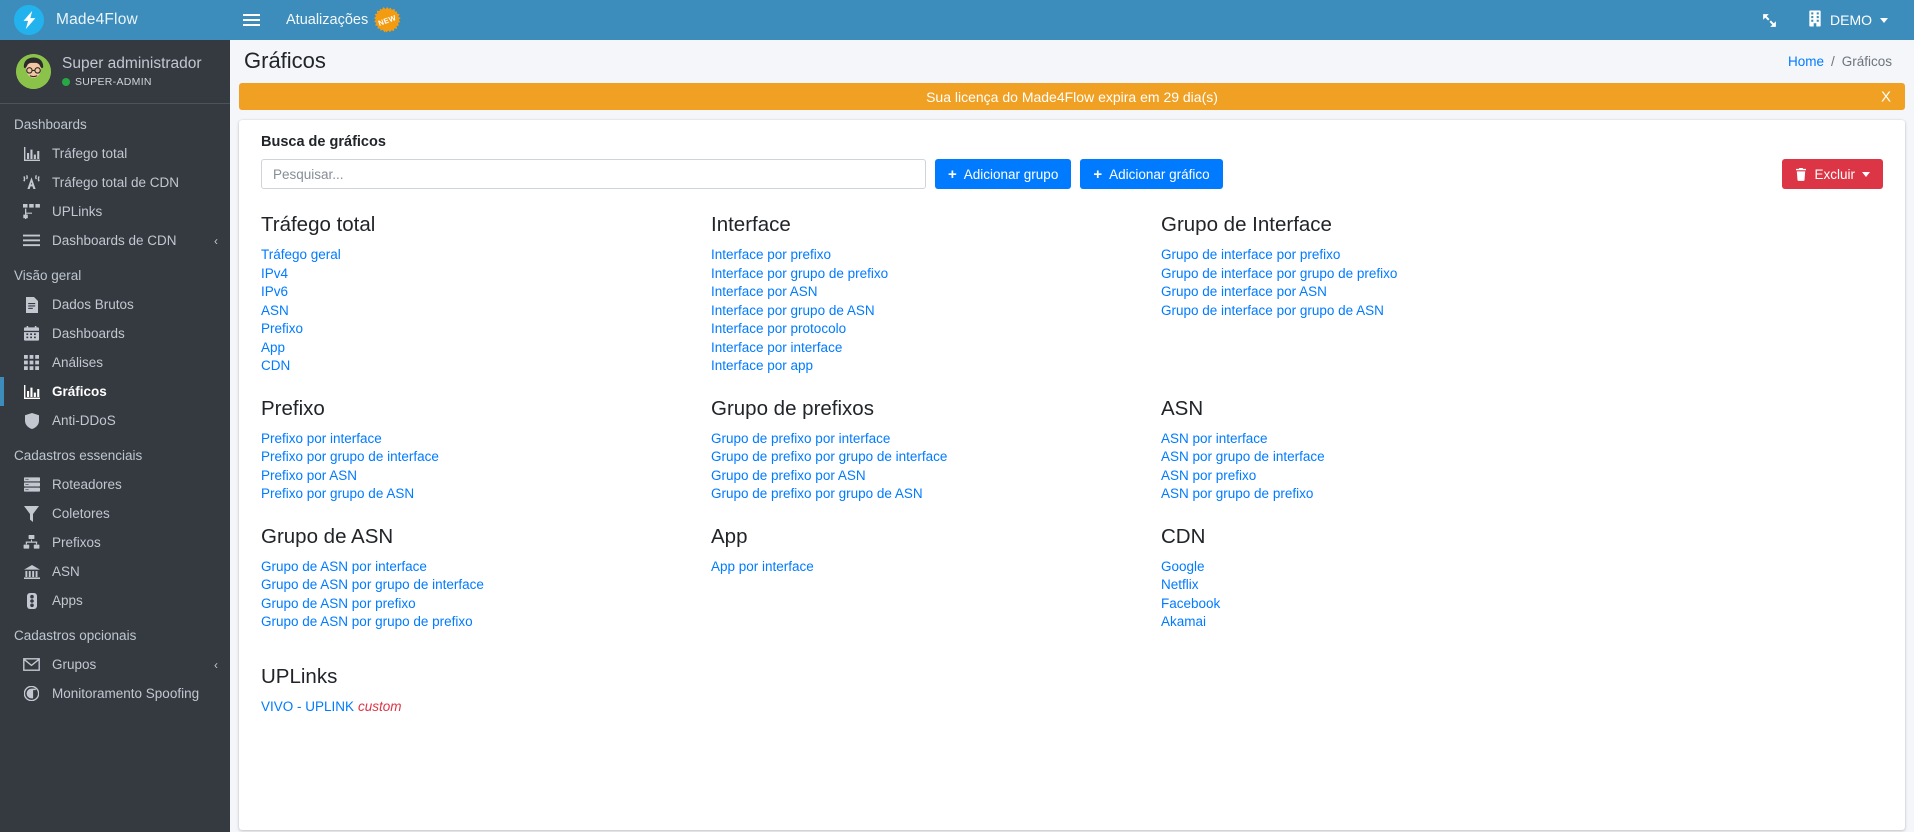  I want to click on expand-arrows-icon, so click(1769, 20).